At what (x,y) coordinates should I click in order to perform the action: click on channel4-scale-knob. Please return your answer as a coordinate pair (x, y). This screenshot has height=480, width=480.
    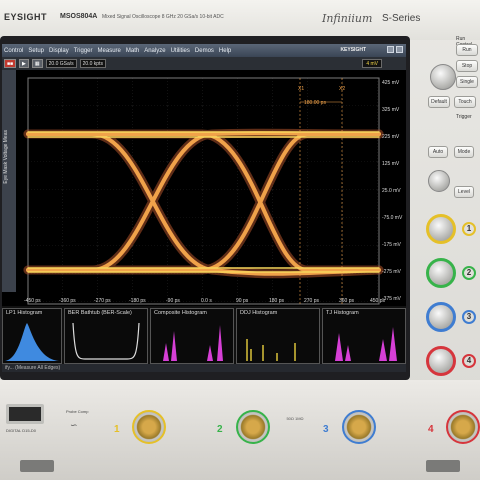
    Looking at the image, I should click on (441, 361).